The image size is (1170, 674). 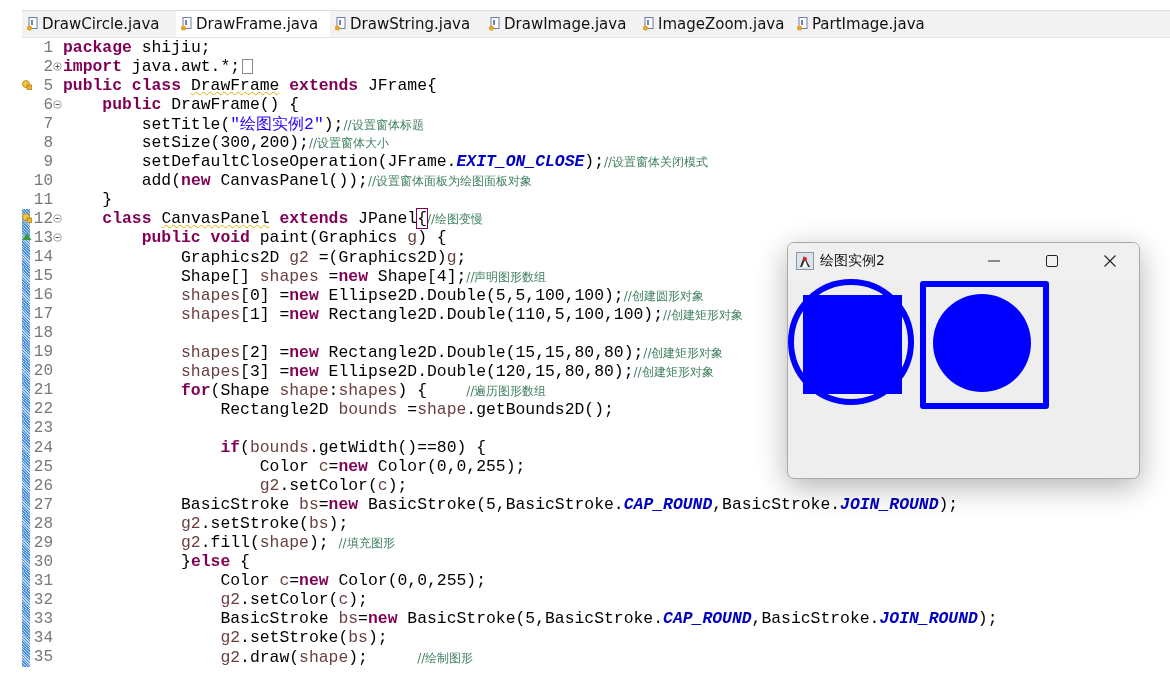 I want to click on editor-tab: DrawCircle.java, so click(x=99, y=24).